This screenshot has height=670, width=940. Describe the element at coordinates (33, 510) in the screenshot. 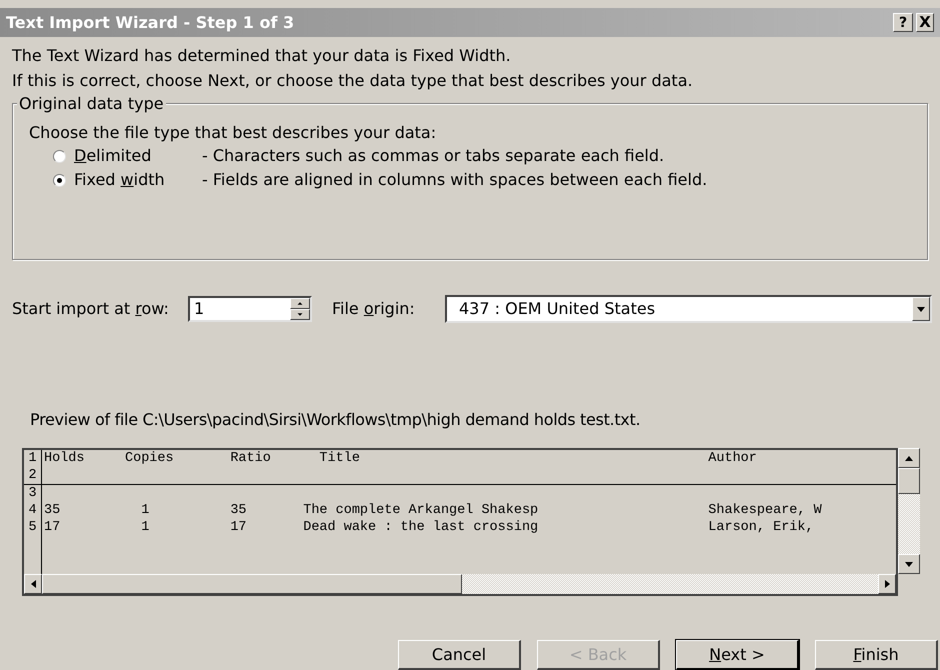

I see `row-number: 4` at that location.